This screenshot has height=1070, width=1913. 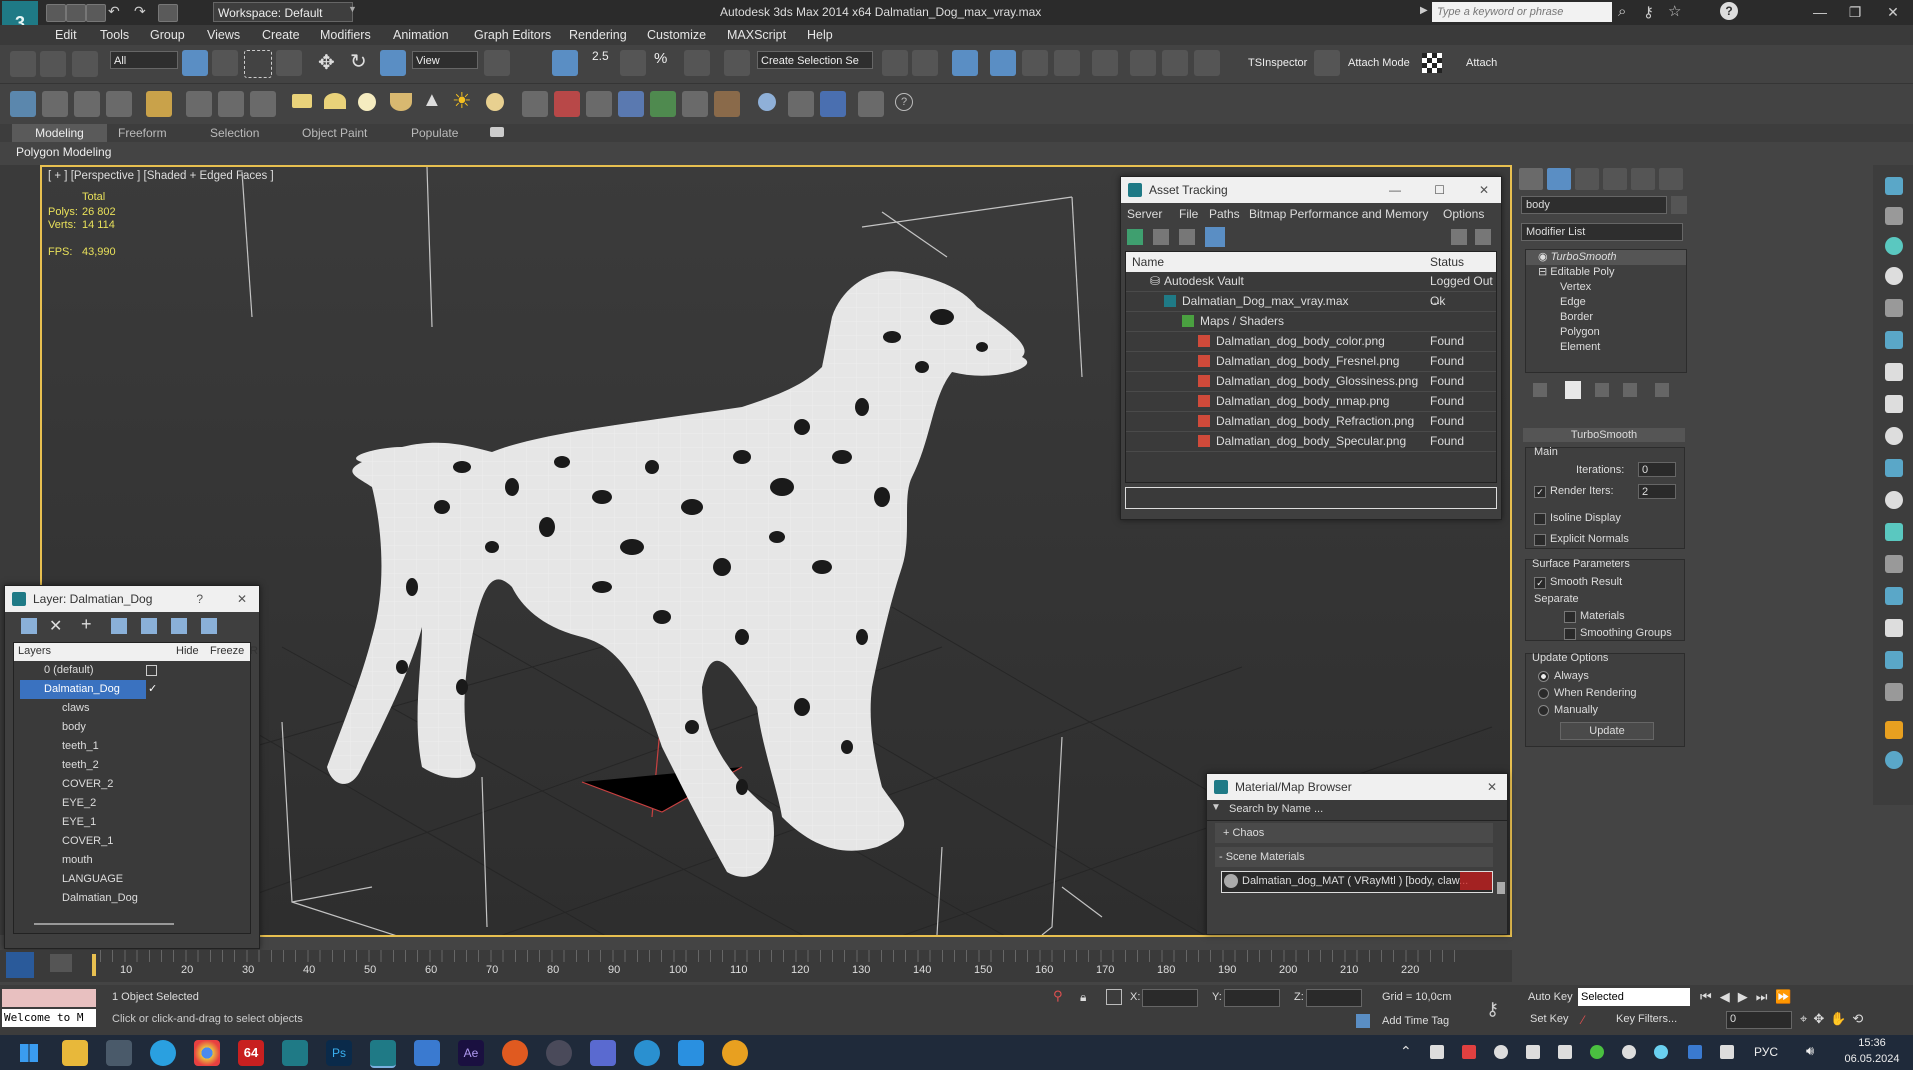 I want to click on chrome-icon, so click(x=207, y=1053).